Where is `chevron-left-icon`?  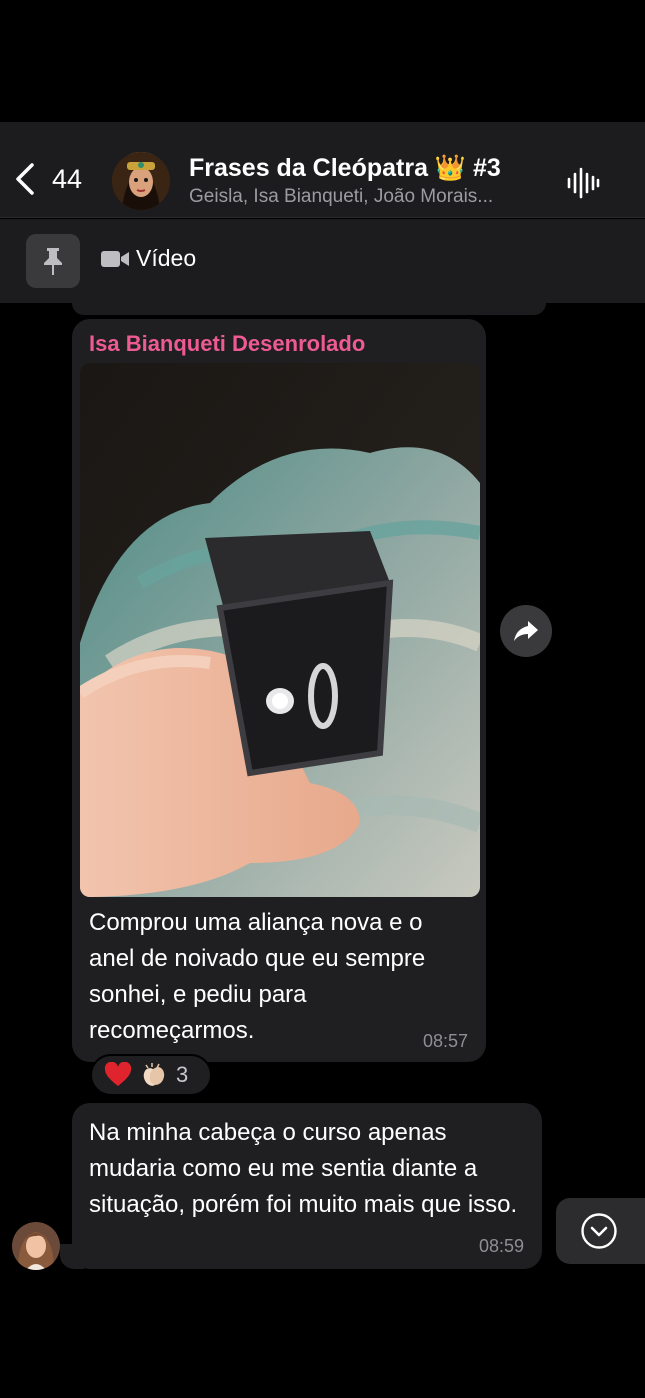 chevron-left-icon is located at coordinates (25, 179).